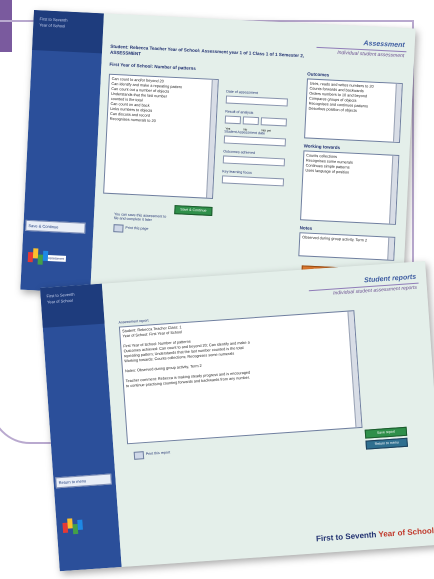 The width and height of the screenshot is (434, 579). I want to click on outcomes-input, so click(254, 161).